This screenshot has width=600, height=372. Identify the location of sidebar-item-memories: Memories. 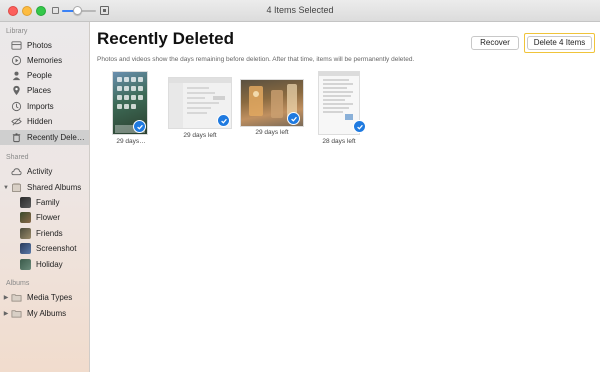
(44, 60).